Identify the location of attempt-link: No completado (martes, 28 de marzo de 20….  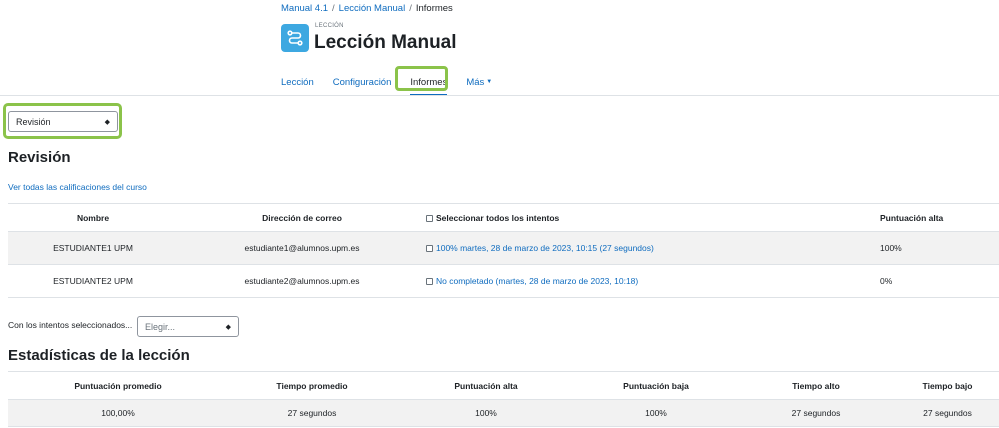
(537, 281).